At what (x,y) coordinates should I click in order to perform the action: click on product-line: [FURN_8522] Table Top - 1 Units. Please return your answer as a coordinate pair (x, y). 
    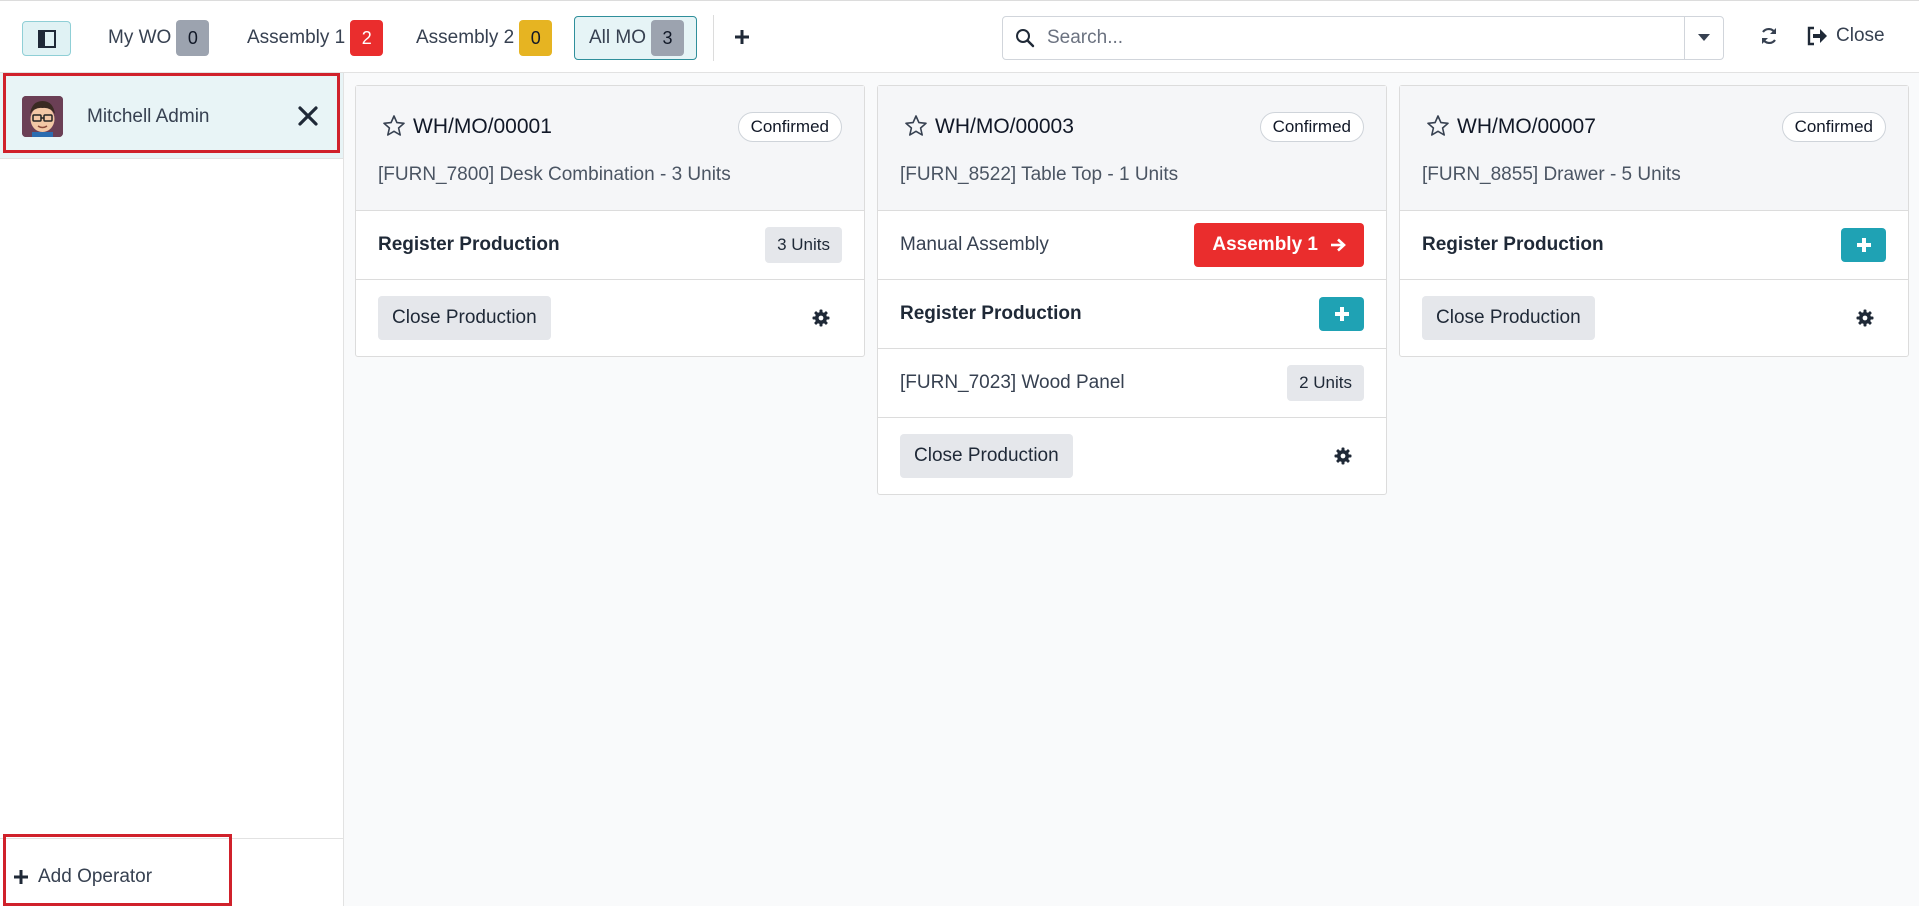
    Looking at the image, I should click on (1039, 174).